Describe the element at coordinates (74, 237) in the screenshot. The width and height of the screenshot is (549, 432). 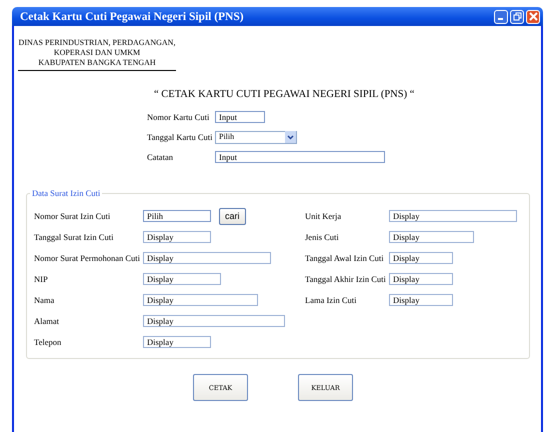
I see `field-label: Tanggal Surat Izin Cuti` at that location.